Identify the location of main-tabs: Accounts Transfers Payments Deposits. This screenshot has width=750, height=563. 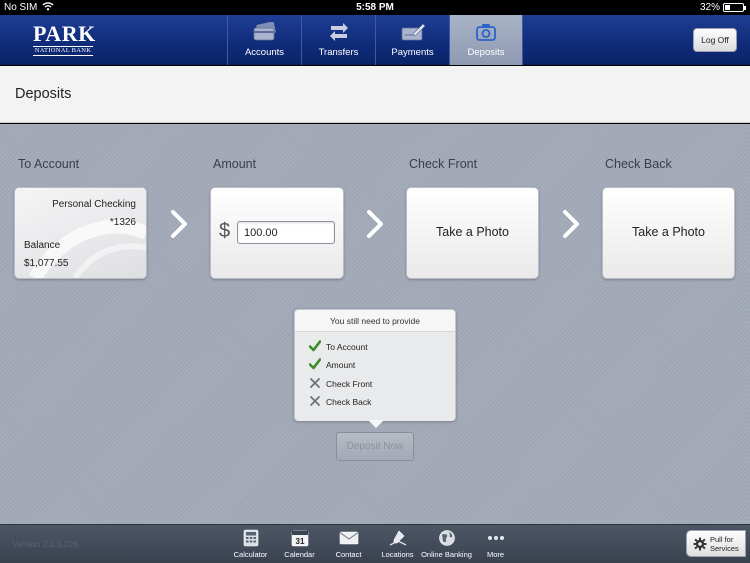
(375, 40).